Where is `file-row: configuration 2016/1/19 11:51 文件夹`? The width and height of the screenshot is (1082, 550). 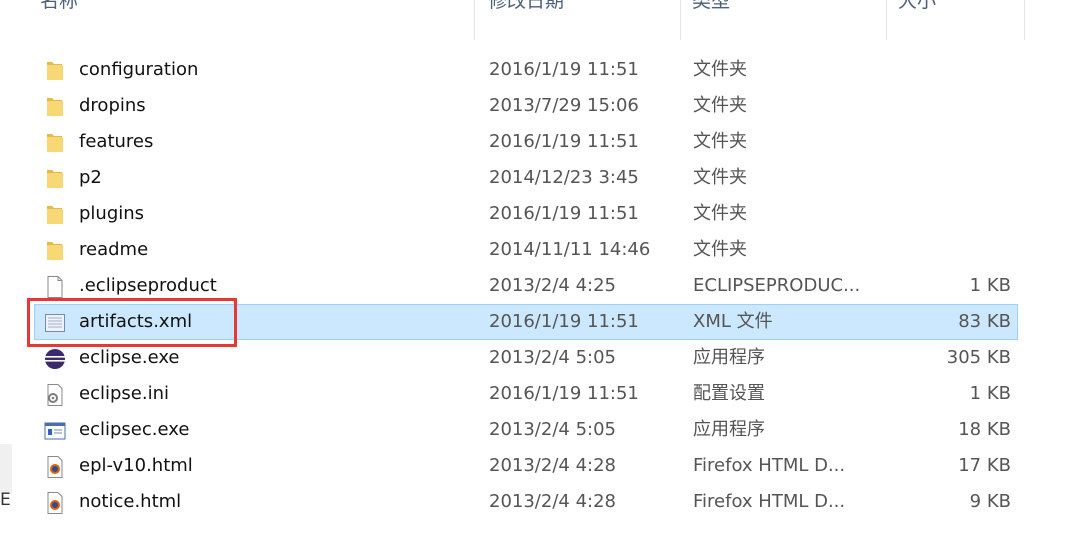 file-row: configuration 2016/1/19 11:51 文件夹 is located at coordinates (526, 70).